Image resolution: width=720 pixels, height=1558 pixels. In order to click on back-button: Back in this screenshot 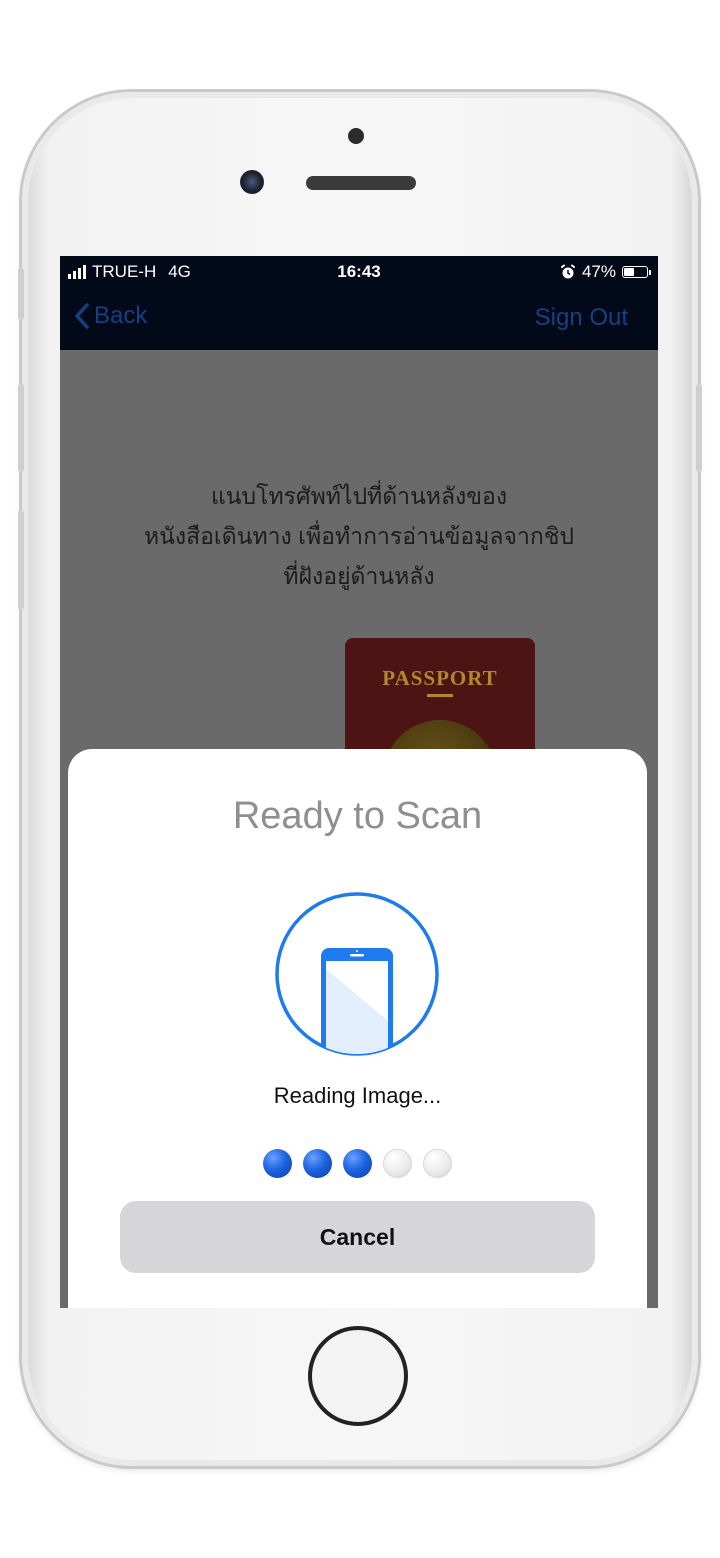, I will do `click(110, 316)`.